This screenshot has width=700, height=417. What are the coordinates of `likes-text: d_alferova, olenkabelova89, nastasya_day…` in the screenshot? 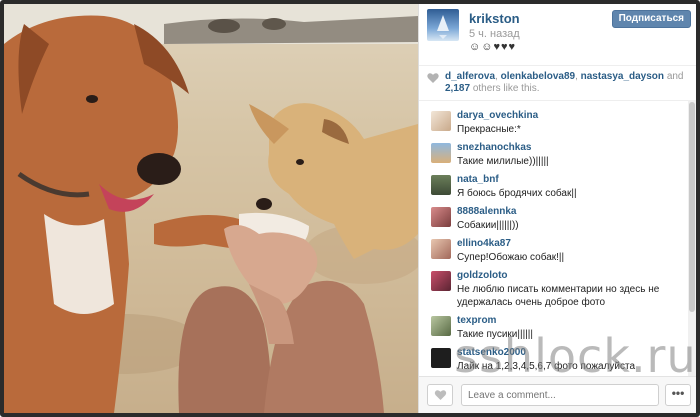 It's located at (564, 82).